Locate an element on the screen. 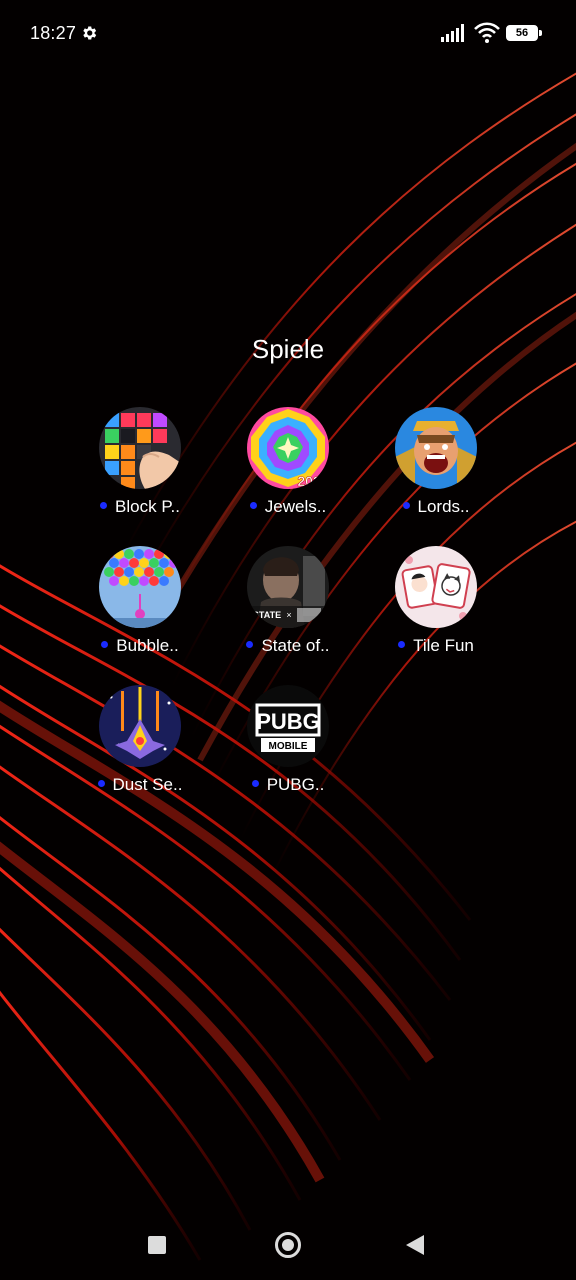 This screenshot has height=1280, width=576. app-state-of-survival: STATE × State of.. is located at coordinates (288, 606).